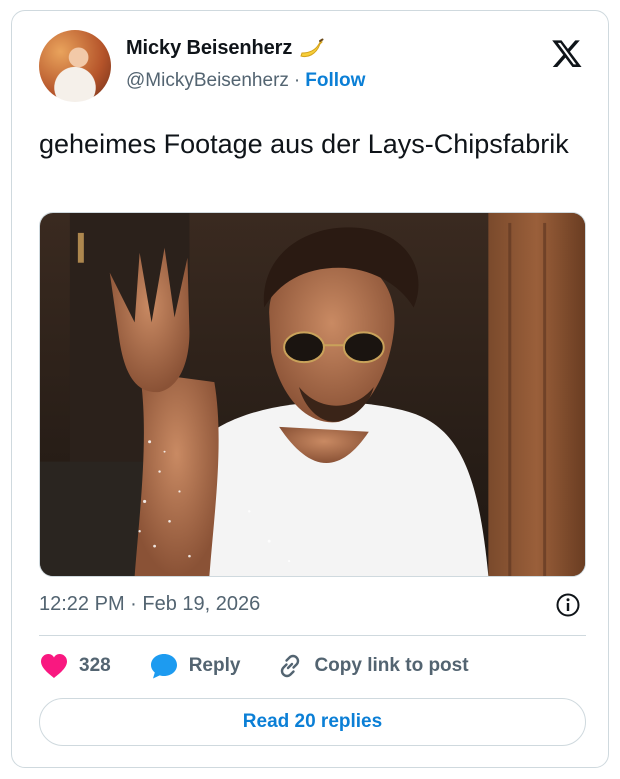 Image resolution: width=620 pixels, height=779 pixels. What do you see at coordinates (568, 605) in the screenshot?
I see `info-icon` at bounding box center [568, 605].